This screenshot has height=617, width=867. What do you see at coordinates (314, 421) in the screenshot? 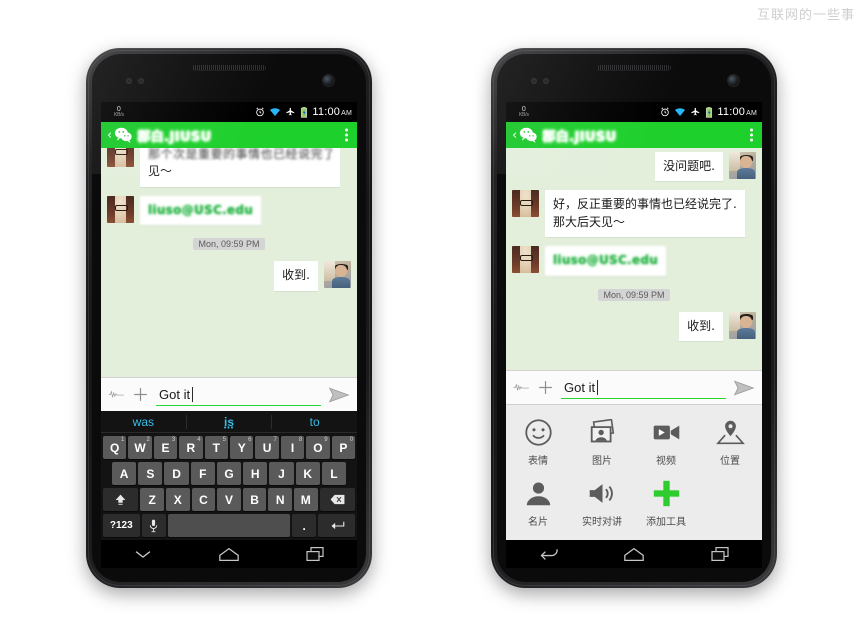
I see `suggestion-2: to` at bounding box center [314, 421].